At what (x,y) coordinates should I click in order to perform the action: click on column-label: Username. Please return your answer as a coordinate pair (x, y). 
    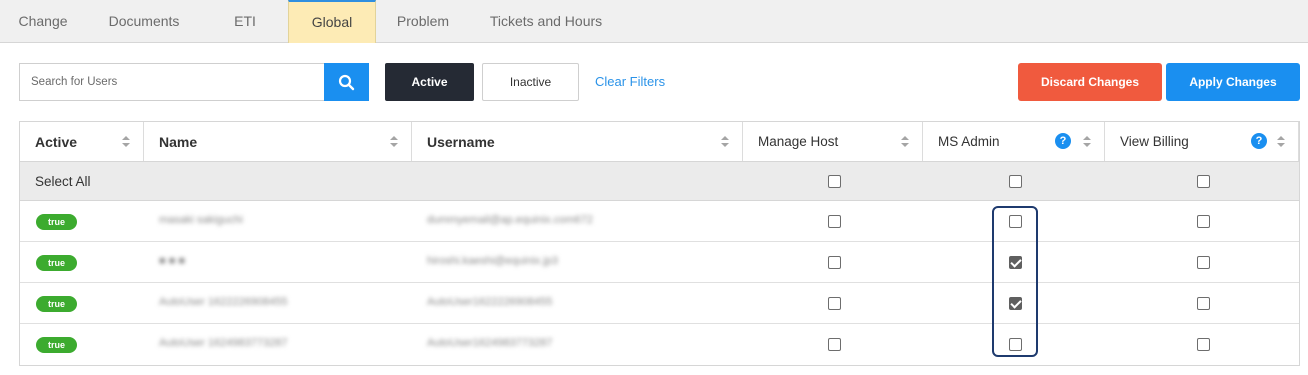
    Looking at the image, I should click on (461, 141).